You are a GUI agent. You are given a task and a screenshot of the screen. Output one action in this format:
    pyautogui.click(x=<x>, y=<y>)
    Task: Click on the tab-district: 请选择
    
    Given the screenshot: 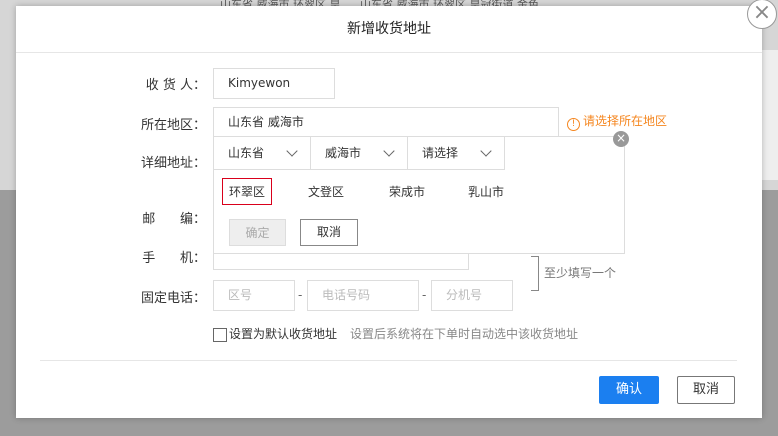 What is the action you would take?
    pyautogui.click(x=456, y=153)
    